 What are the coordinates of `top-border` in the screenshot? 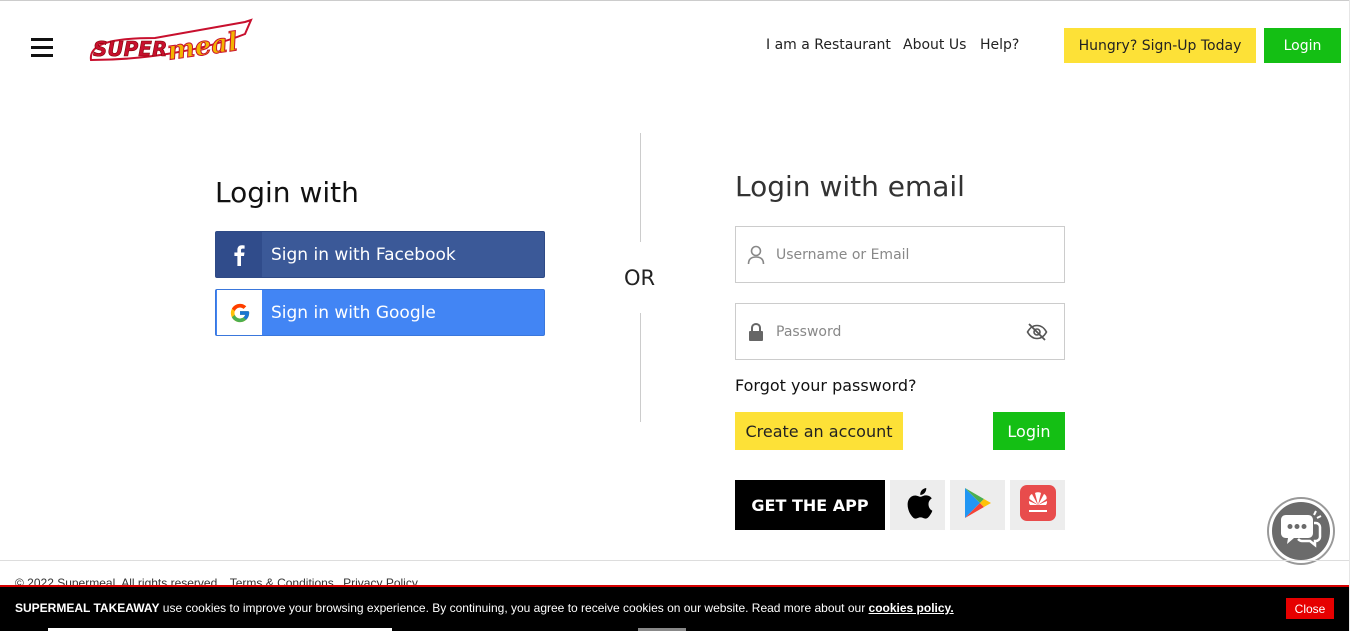 It's located at (683, 1).